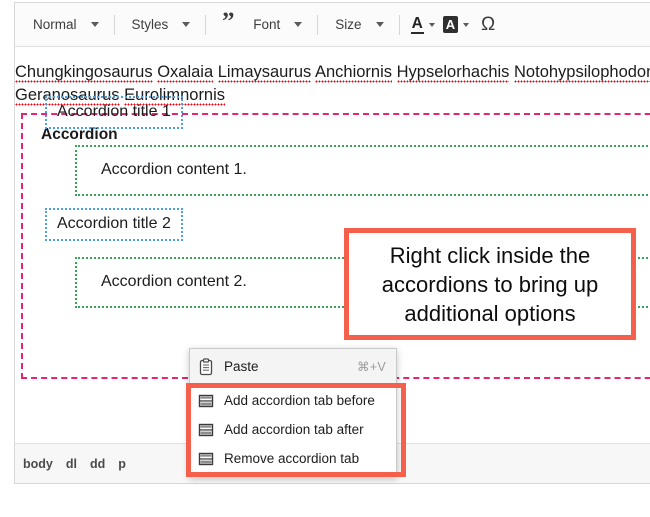  I want to click on font-select: Font, so click(276, 25).